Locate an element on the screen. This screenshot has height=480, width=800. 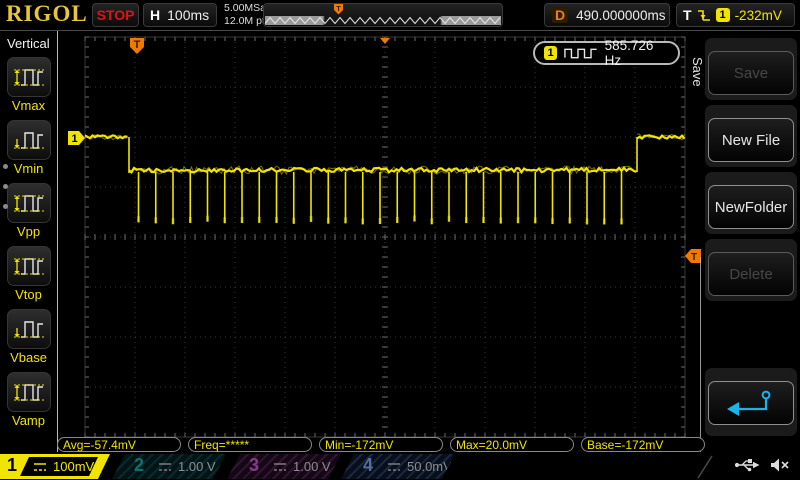
measurement-readout: Max=20.0mV is located at coordinates (512, 444).